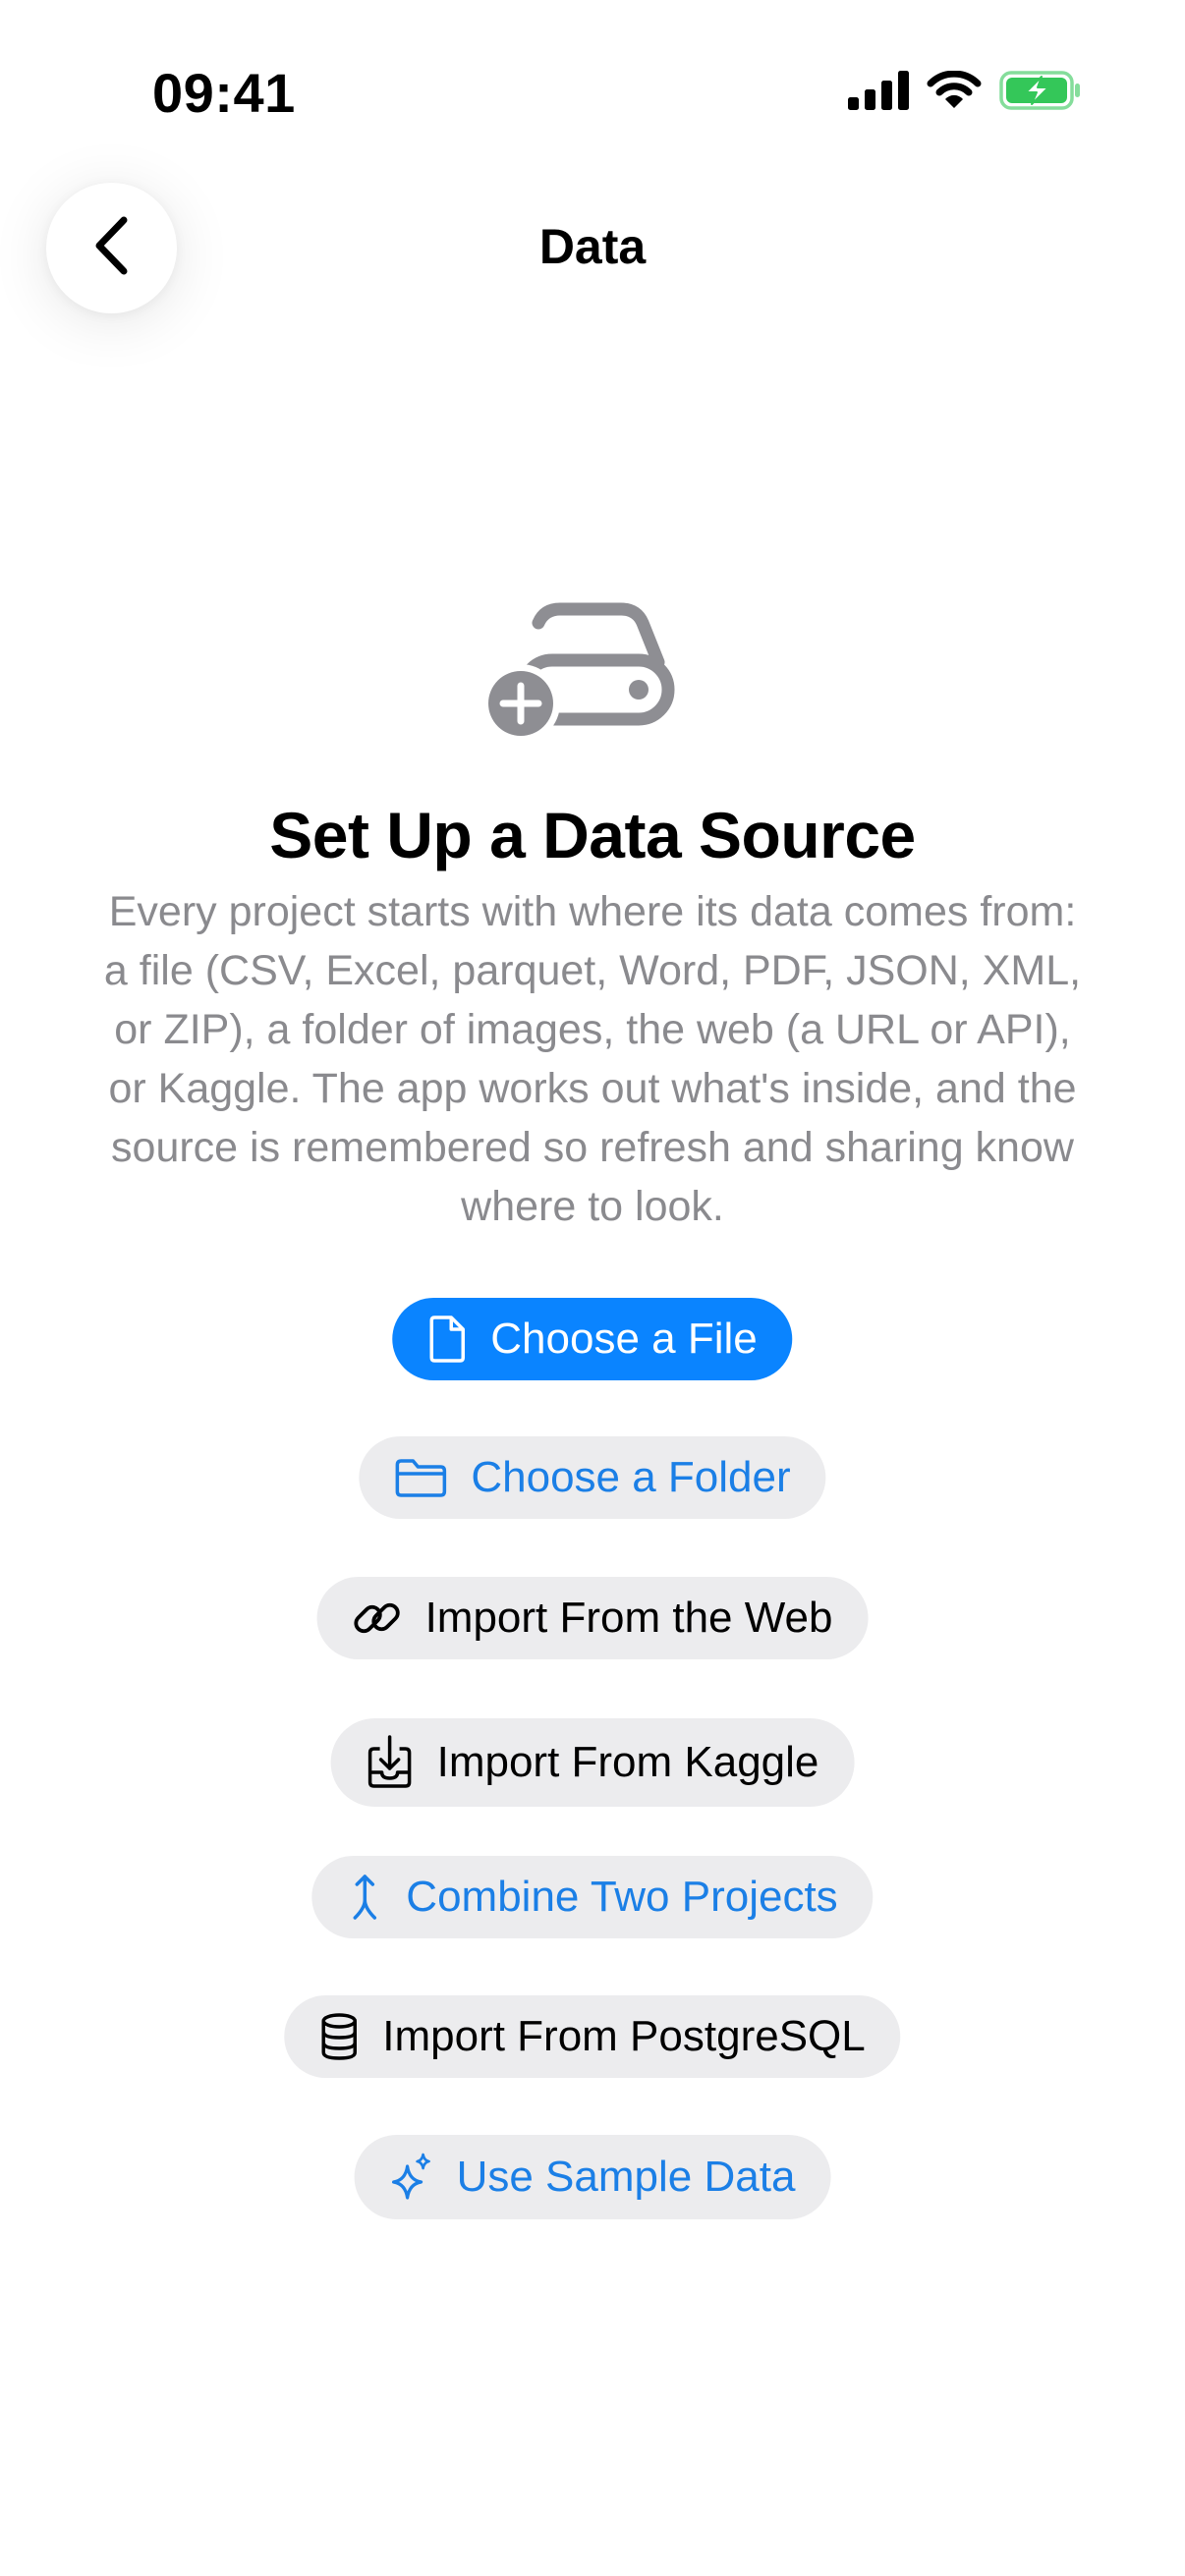  I want to click on headline: Set Up a Data Source, so click(592, 835).